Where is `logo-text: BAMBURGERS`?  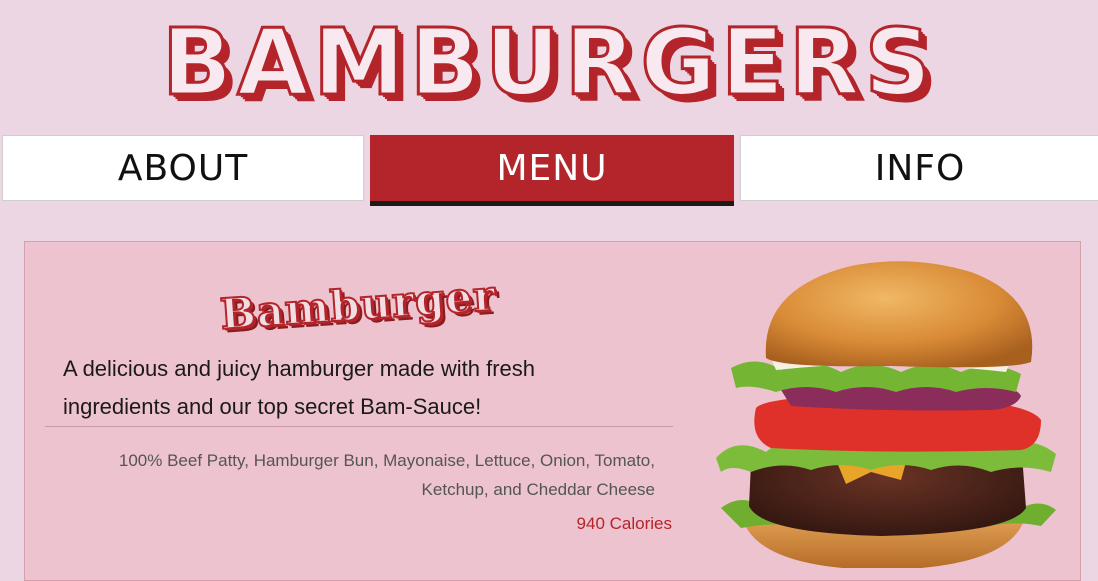 logo-text: BAMBURGERS is located at coordinates (548, 63).